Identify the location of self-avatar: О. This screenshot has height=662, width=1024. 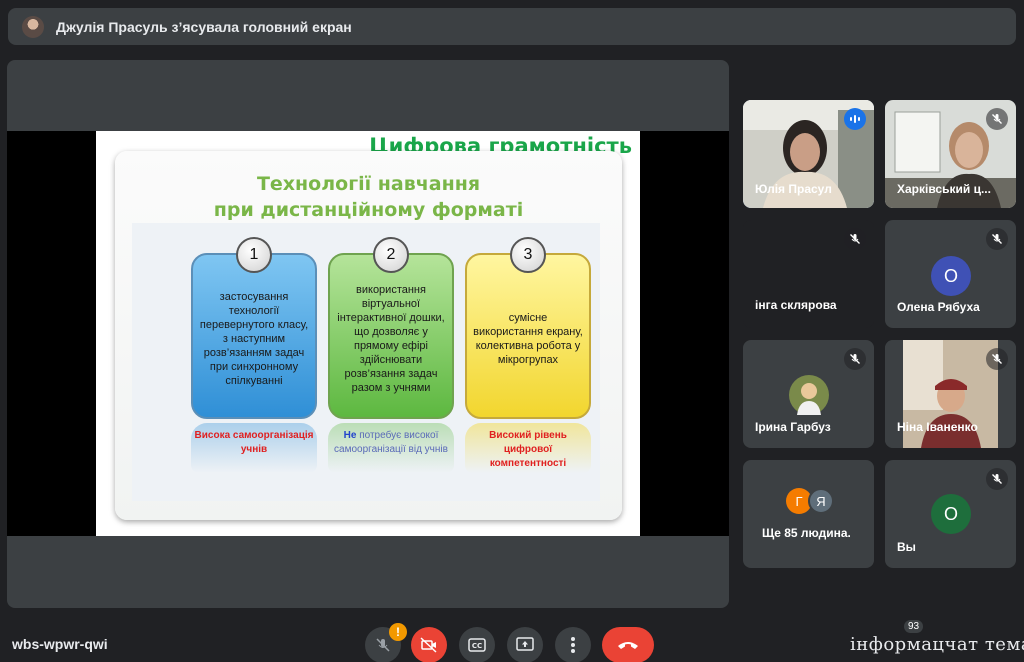
(951, 514).